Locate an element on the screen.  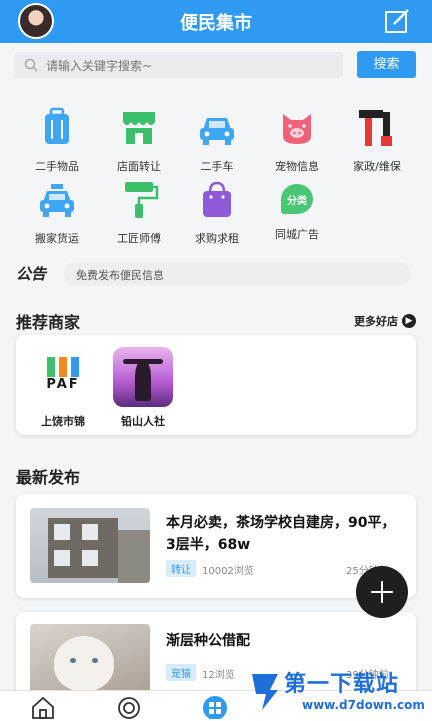
category-craftsman: 工匠师傅 is located at coordinates (139, 212).